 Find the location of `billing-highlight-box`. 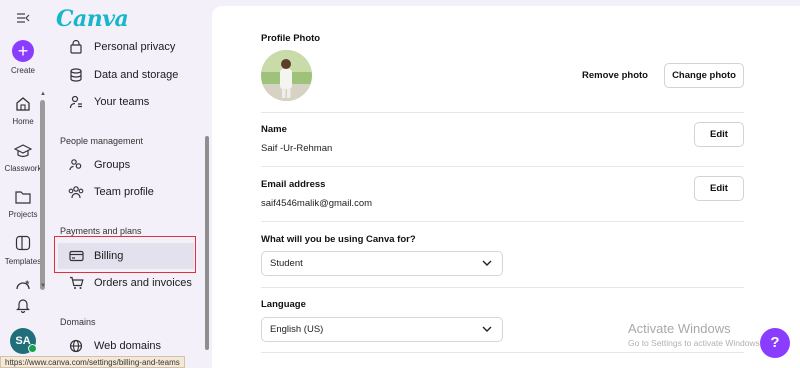

billing-highlight-box is located at coordinates (125, 254).